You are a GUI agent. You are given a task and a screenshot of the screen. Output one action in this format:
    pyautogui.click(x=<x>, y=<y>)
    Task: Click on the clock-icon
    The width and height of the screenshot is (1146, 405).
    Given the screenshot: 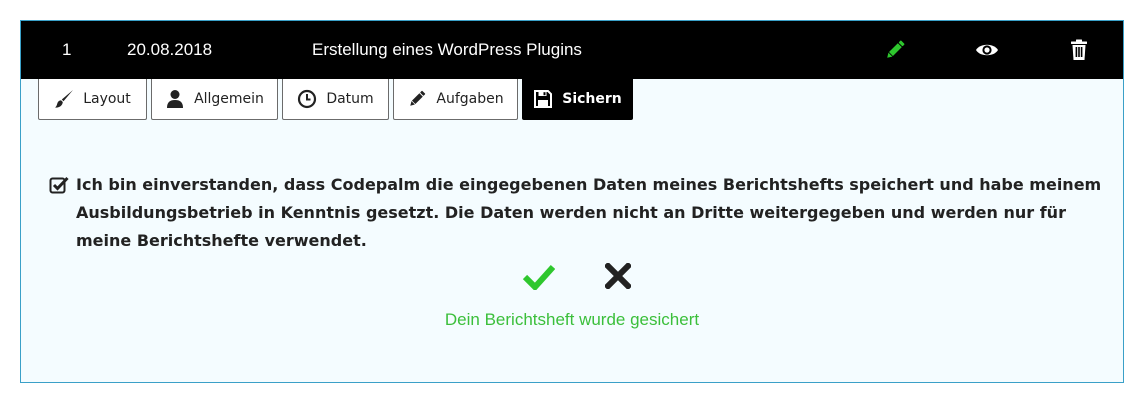 What is the action you would take?
    pyautogui.click(x=307, y=99)
    